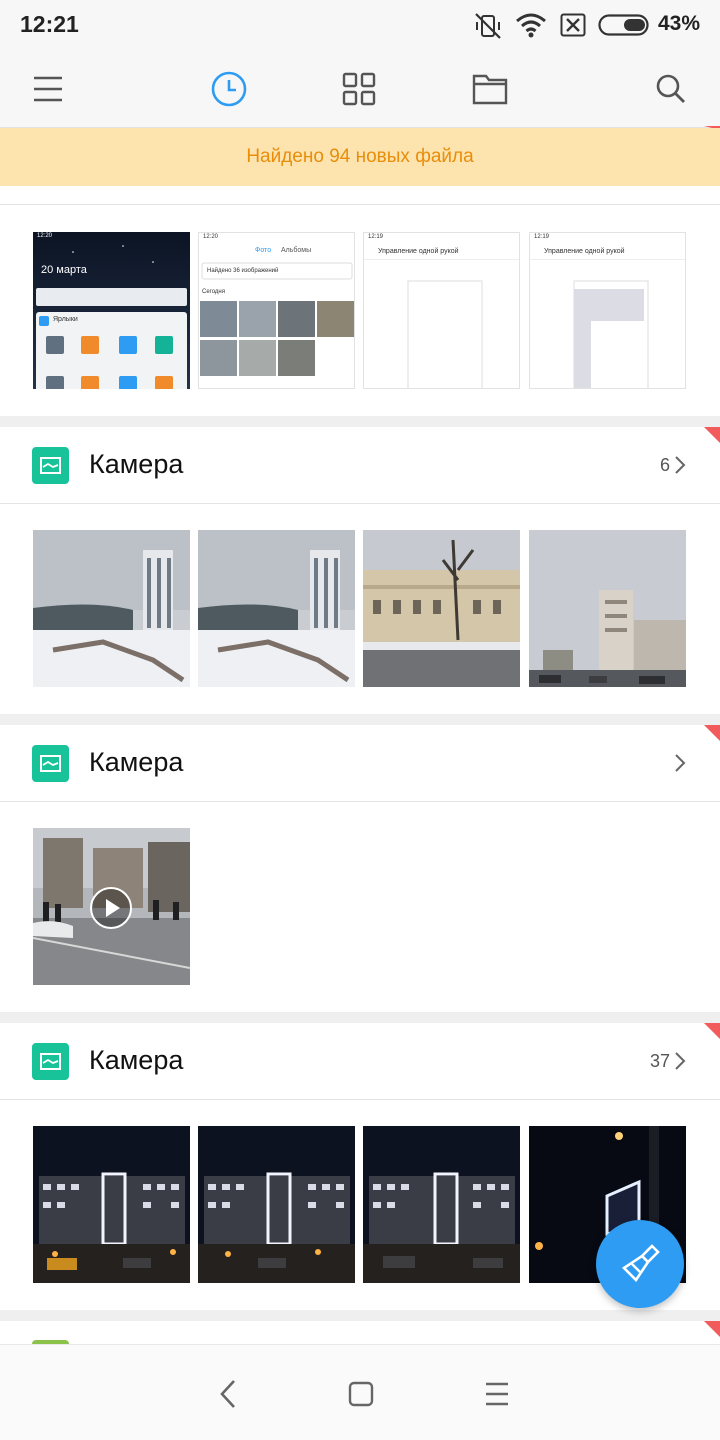 This screenshot has width=720, height=1440. I want to click on play-icon, so click(111, 908).